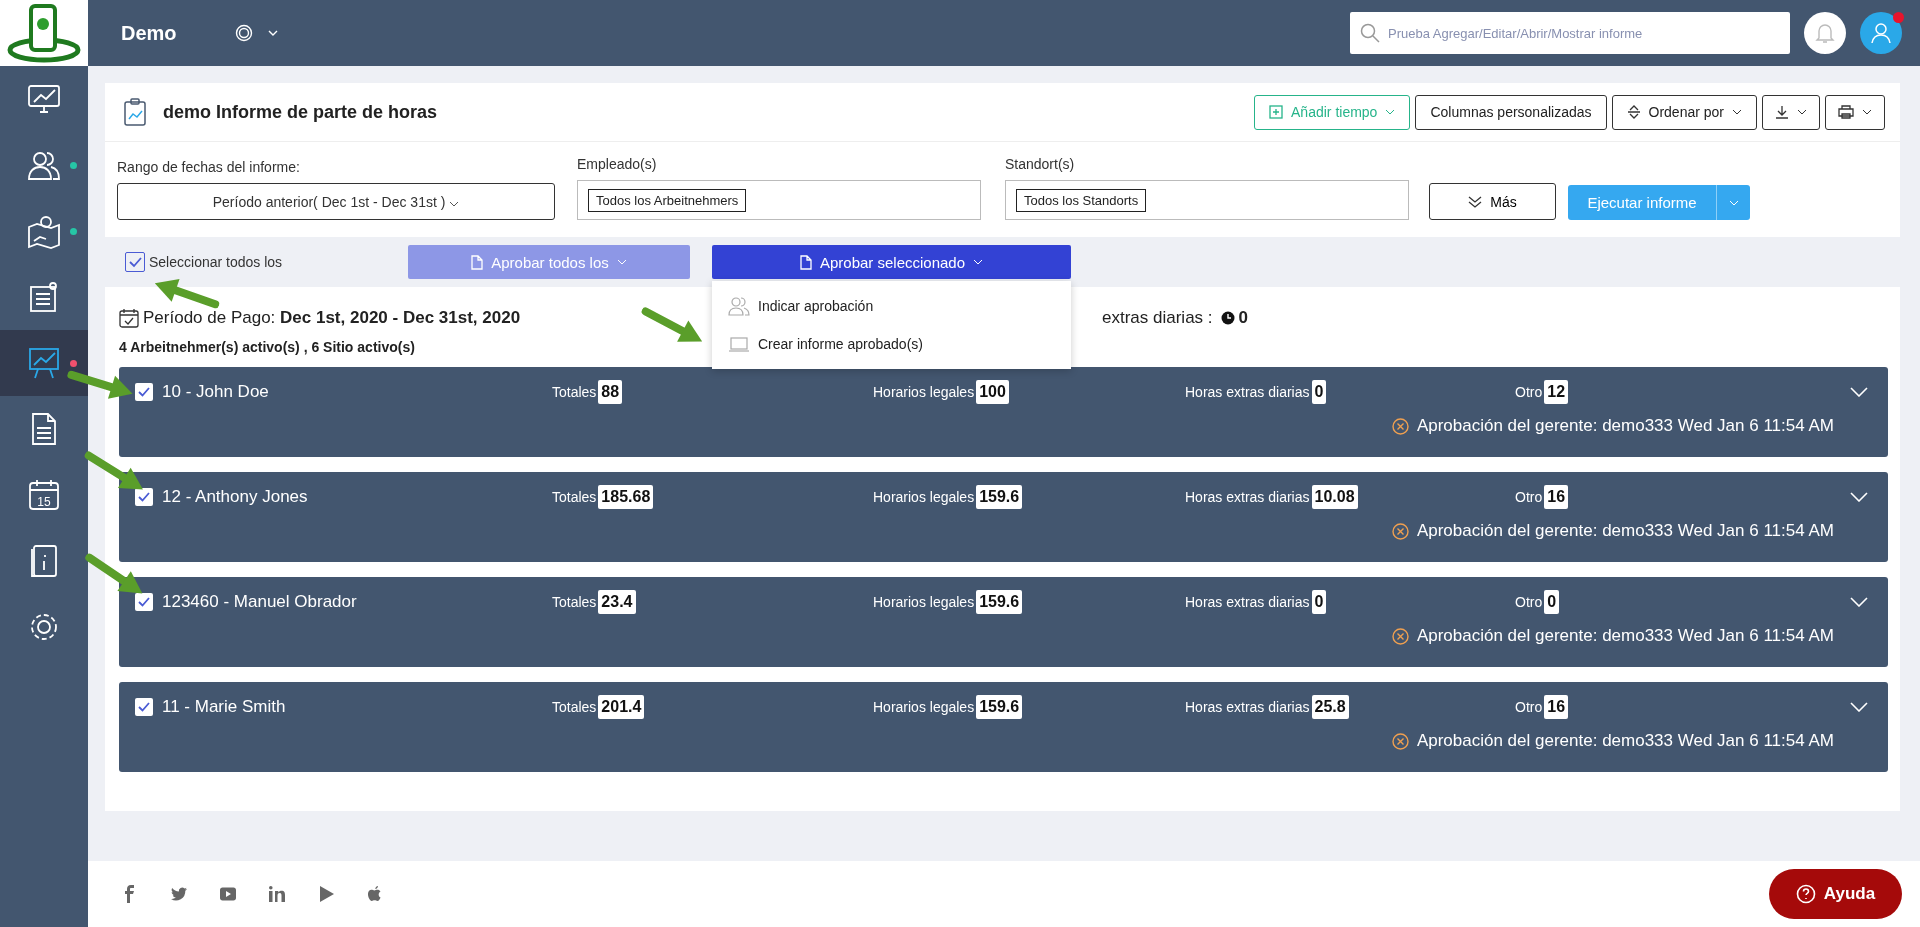  What do you see at coordinates (216, 392) in the screenshot?
I see `employee-name: 10 - John Doe` at bounding box center [216, 392].